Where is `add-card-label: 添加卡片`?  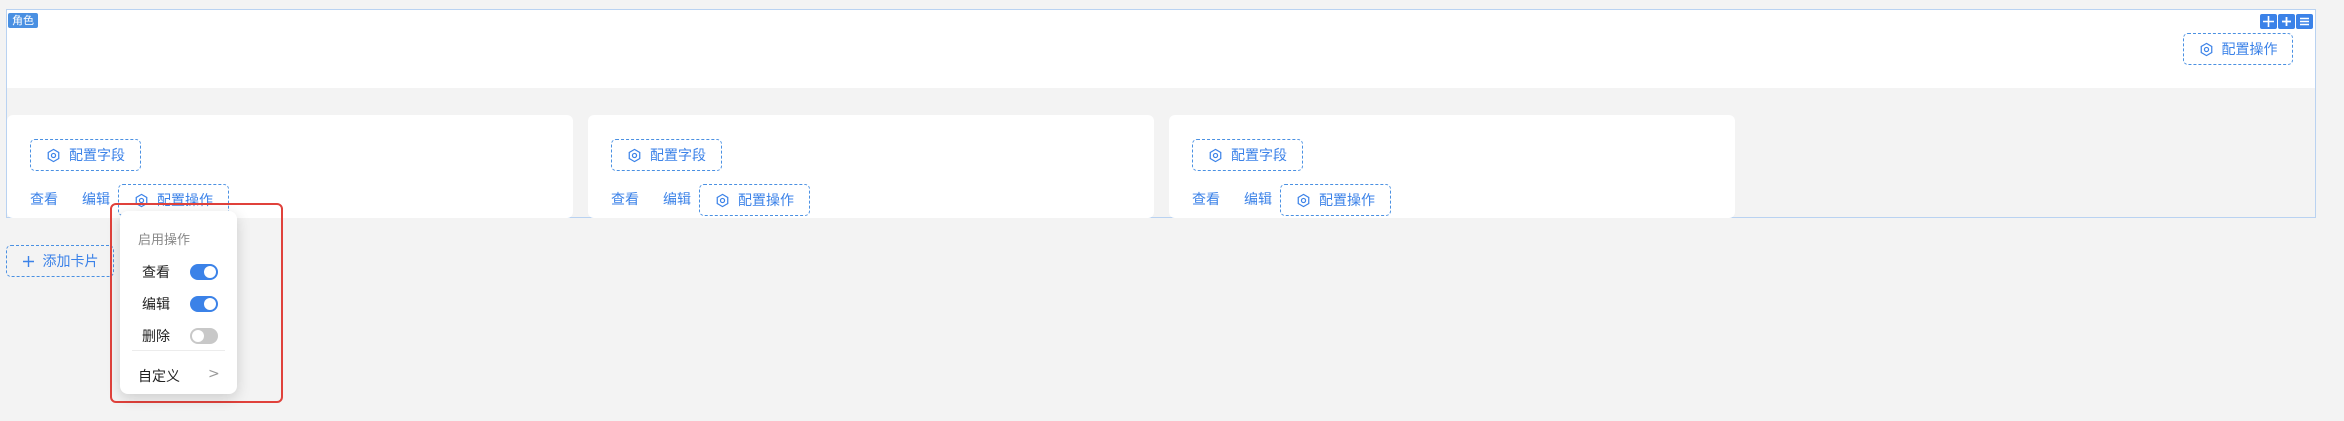 add-card-label: 添加卡片 is located at coordinates (70, 262).